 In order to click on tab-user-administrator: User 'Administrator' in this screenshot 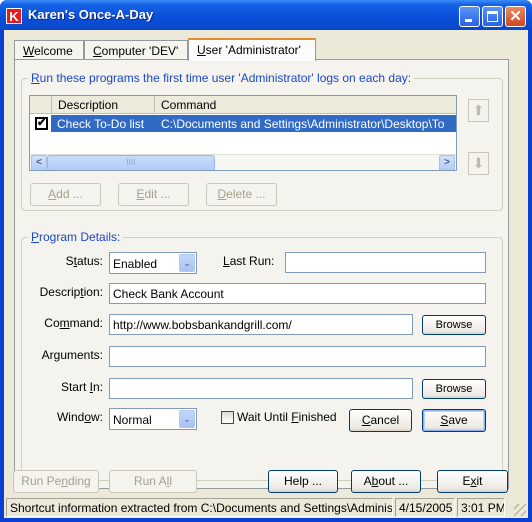, I will do `click(252, 49)`.